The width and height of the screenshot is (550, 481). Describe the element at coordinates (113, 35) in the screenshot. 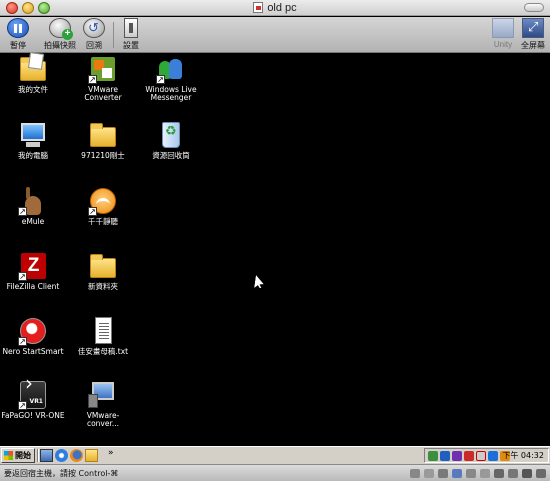

I see `toolbar-divider` at that location.